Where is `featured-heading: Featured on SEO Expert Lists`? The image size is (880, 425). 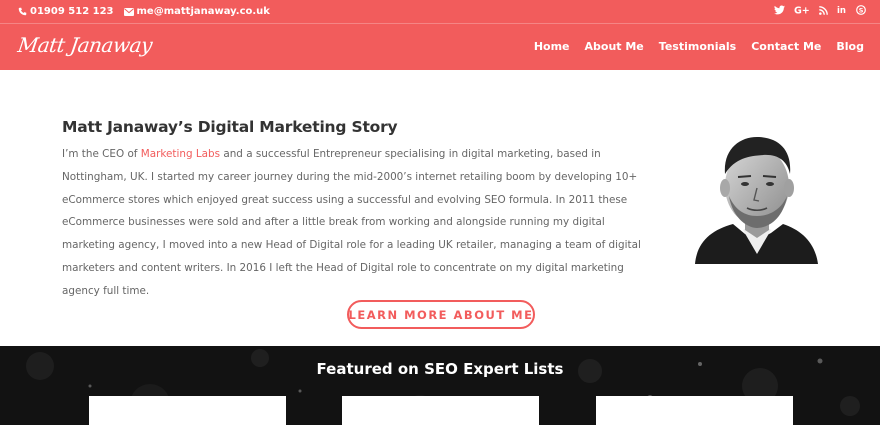
featured-heading: Featured on SEO Expert Lists is located at coordinates (440, 369).